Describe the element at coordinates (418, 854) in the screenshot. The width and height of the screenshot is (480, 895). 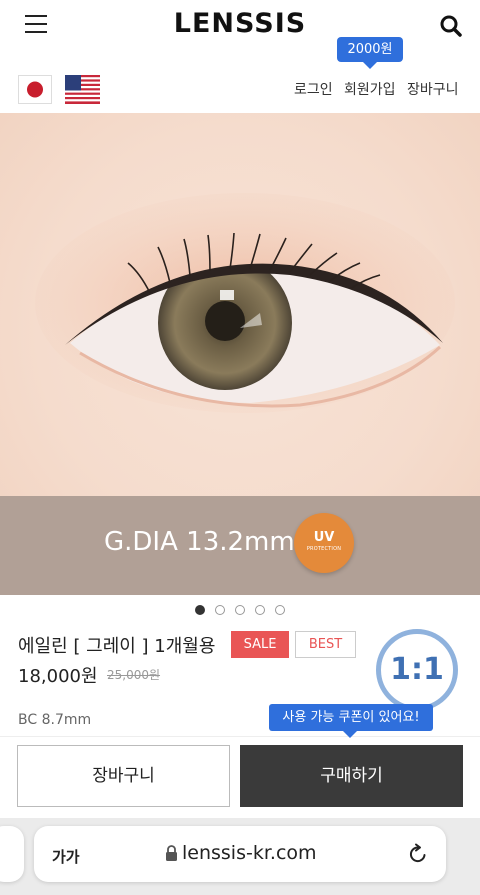
I see `reload-icon` at that location.